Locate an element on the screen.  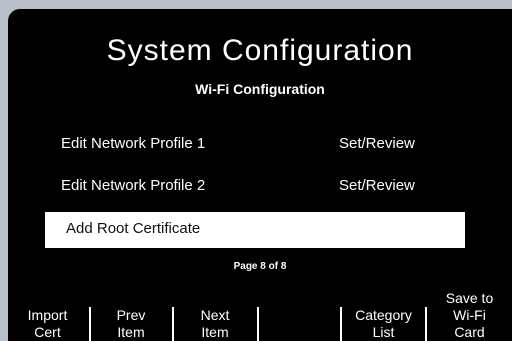
menu-item-label: Add Root Certificate is located at coordinates (133, 228).